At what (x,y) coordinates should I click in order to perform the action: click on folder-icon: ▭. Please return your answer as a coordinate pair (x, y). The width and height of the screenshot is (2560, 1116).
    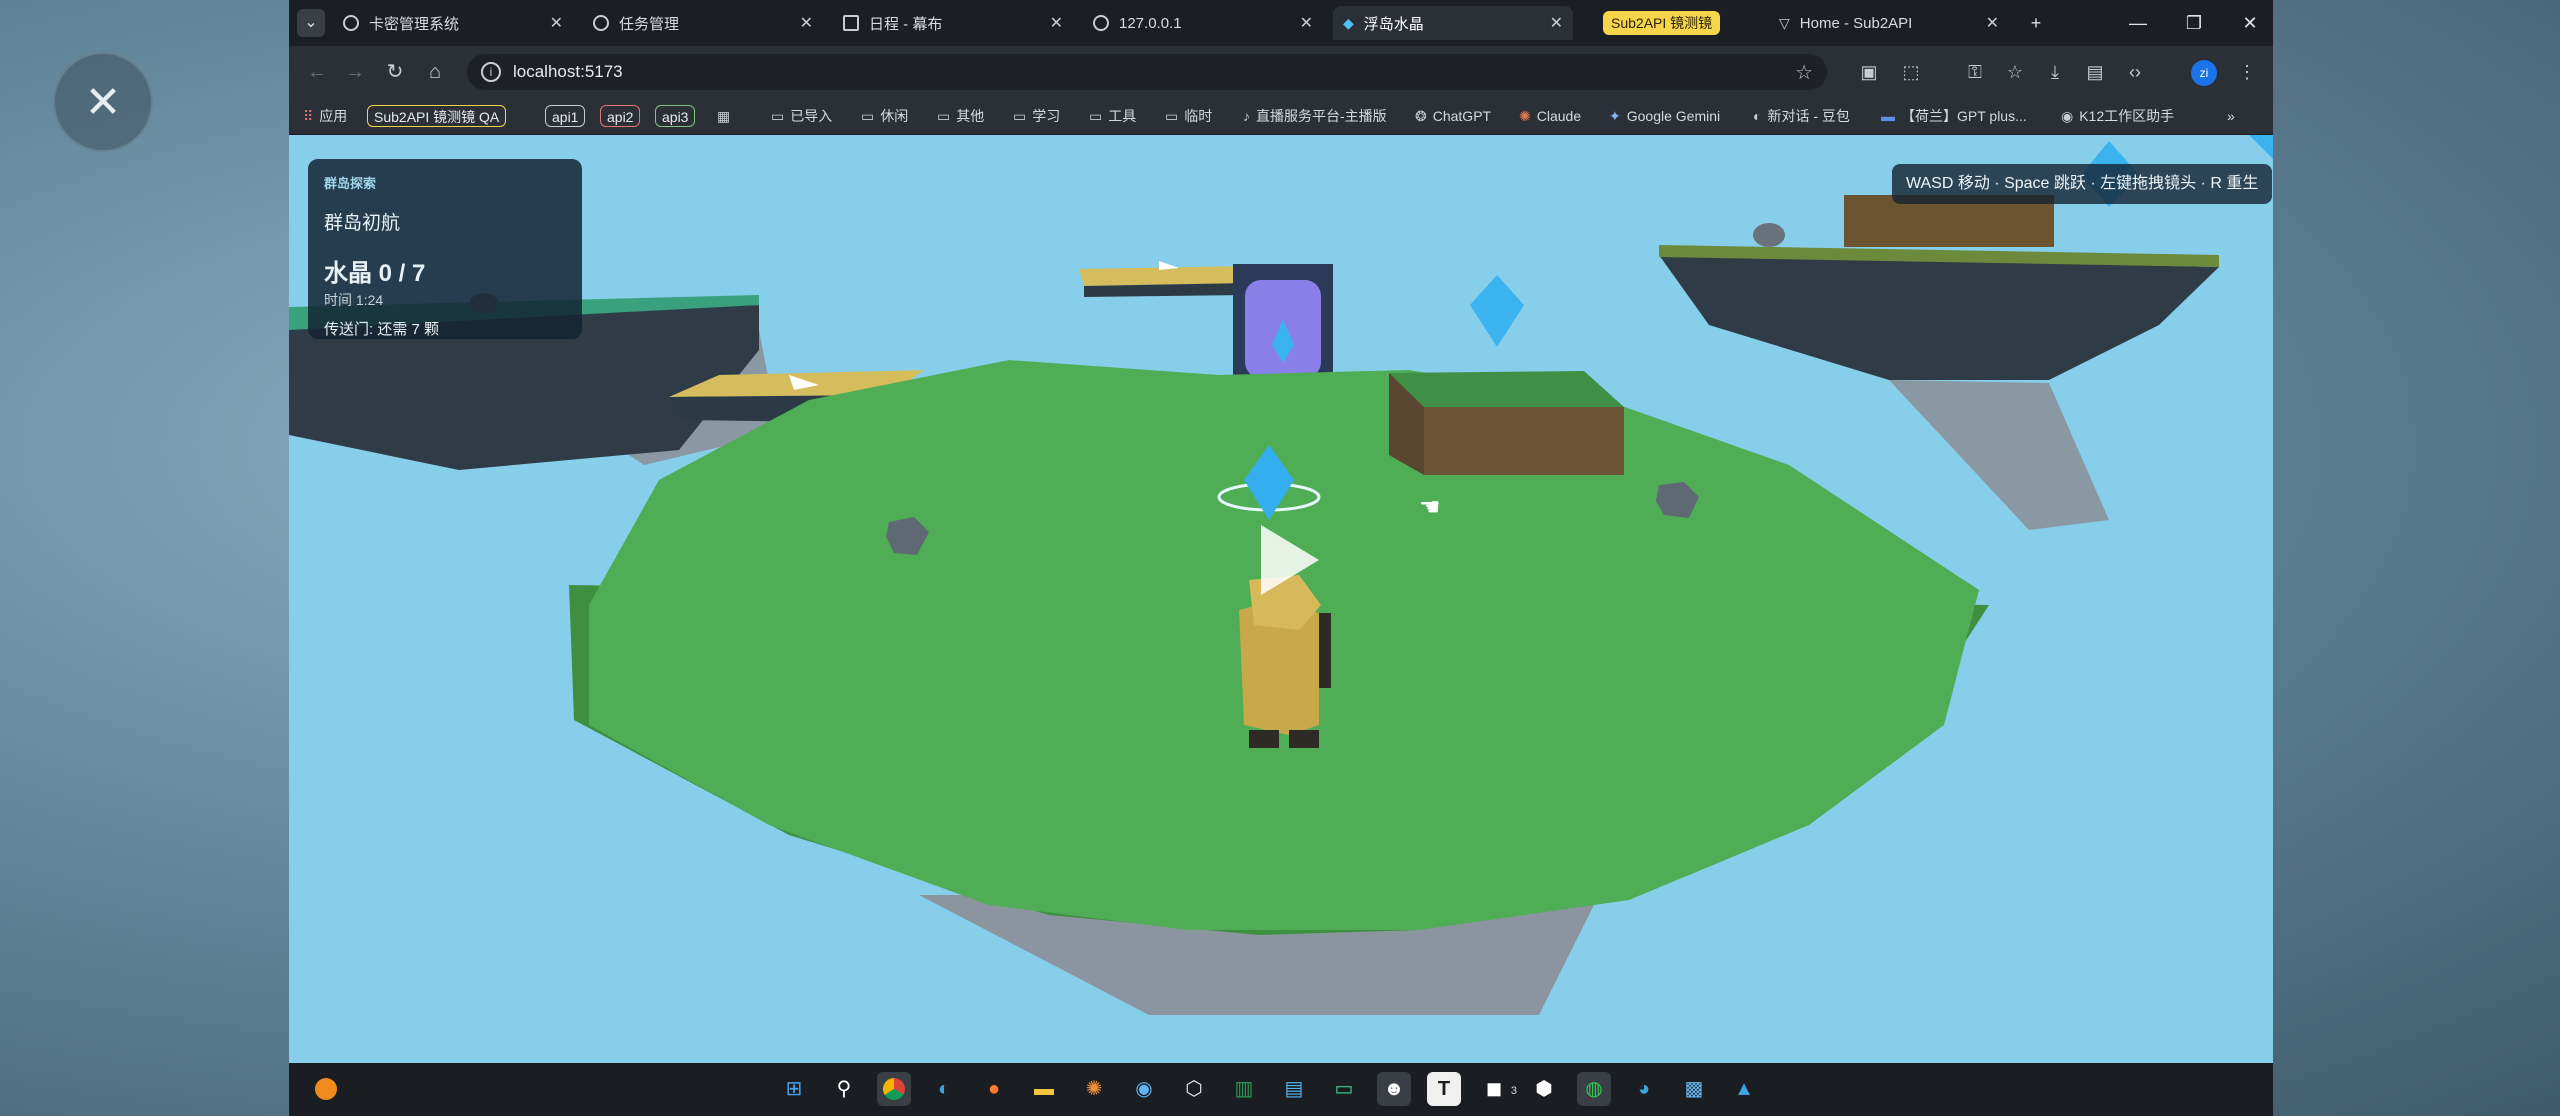
    Looking at the image, I should click on (778, 115).